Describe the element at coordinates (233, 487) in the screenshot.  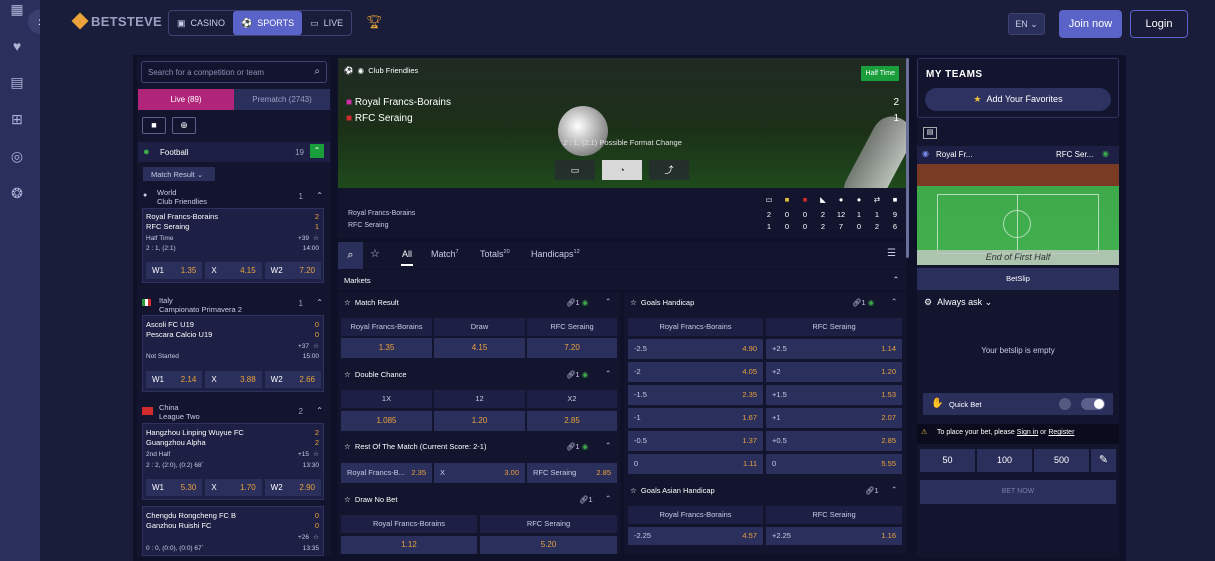
I see `odd-x: X 1.70` at that location.